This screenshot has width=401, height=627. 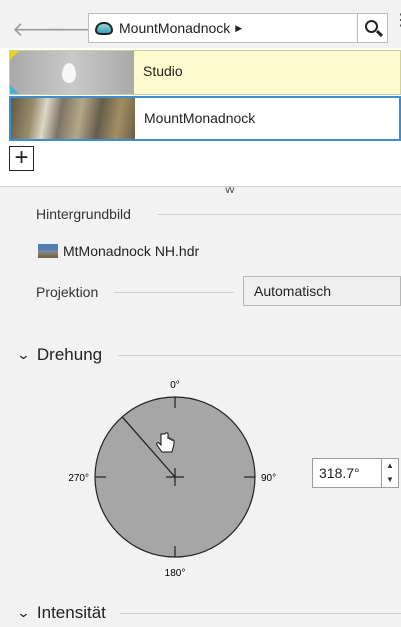 I want to click on dial-label-90: 90°, so click(x=268, y=478).